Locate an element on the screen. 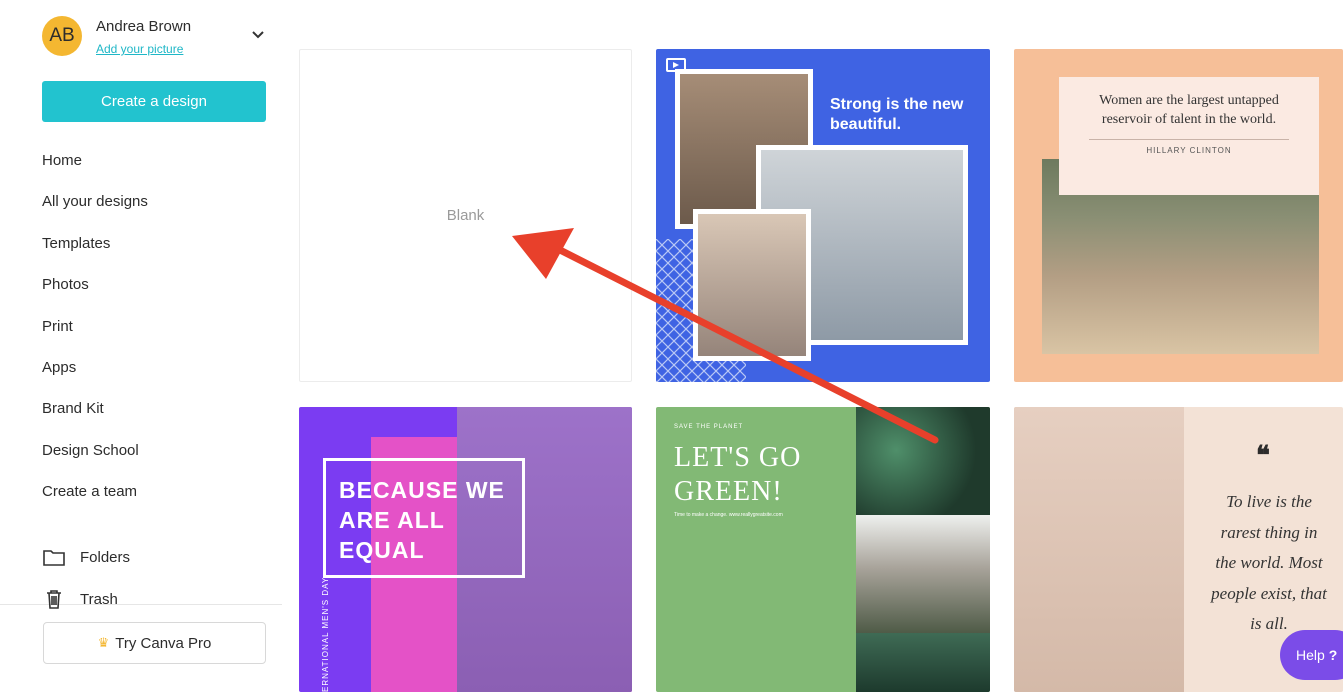 The width and height of the screenshot is (1343, 692). quote-author: HILLARY CLINTON is located at coordinates (1189, 150).